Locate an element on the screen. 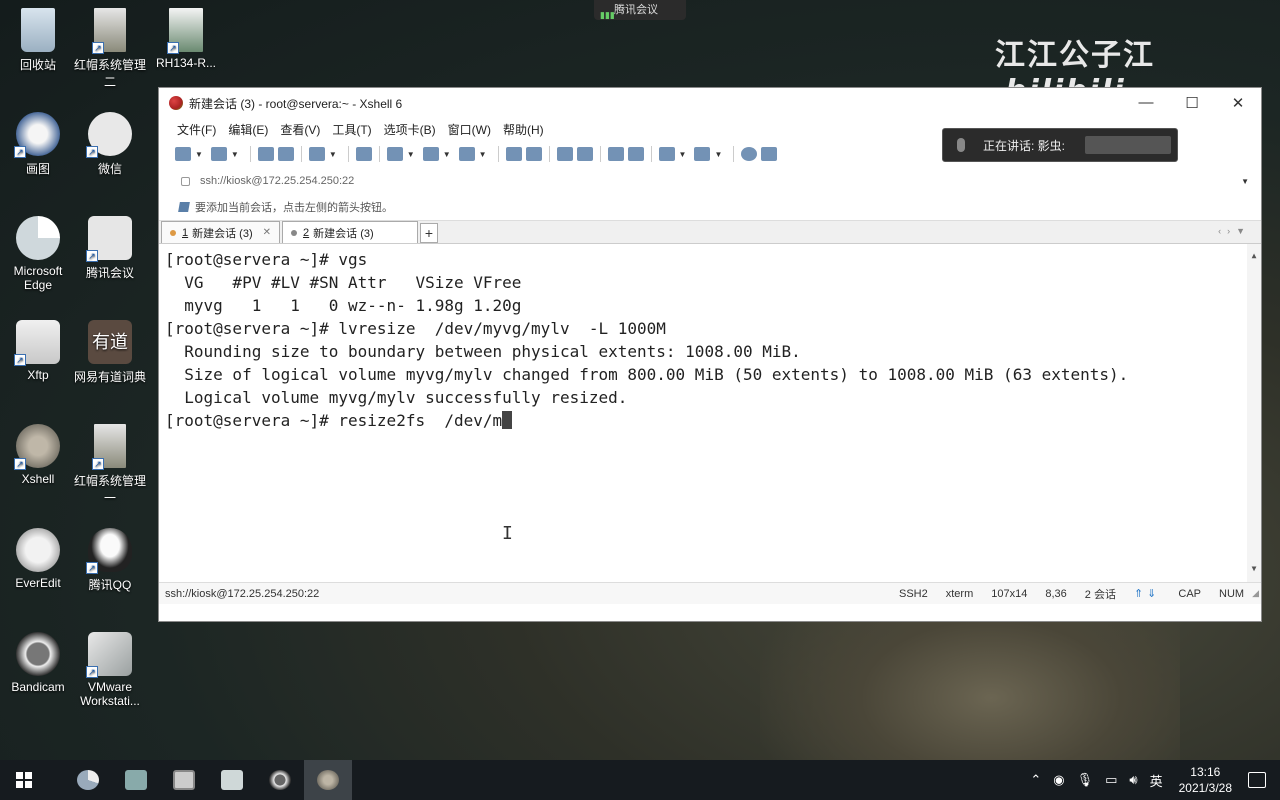 This screenshot has width=1280, height=800. desktop-icon-xftp: ↗ Xftp is located at coordinates (38, 351).